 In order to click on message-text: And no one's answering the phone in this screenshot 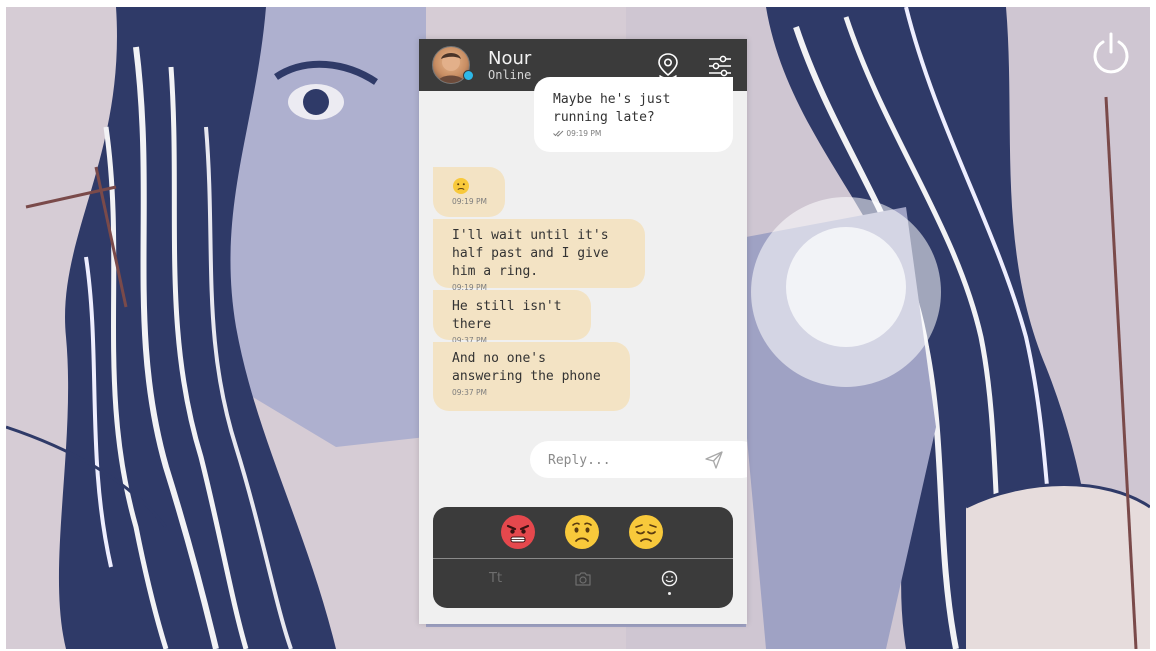, I will do `click(526, 367)`.